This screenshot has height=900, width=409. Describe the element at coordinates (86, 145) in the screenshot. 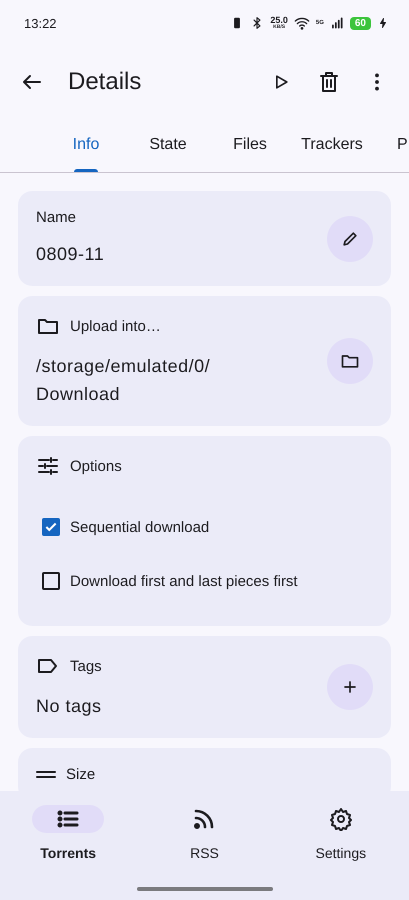

I see `tab: Info` at that location.